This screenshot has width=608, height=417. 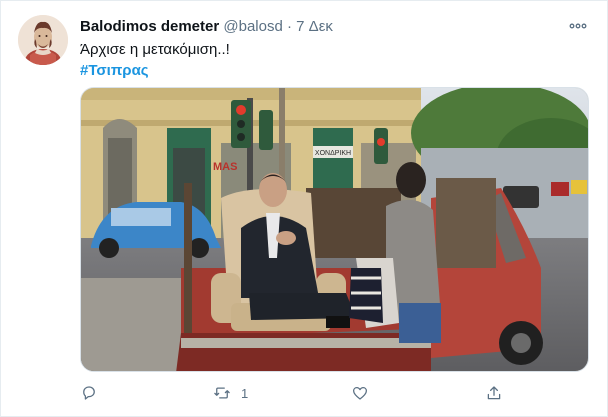 I want to click on avatar-portrait-image, so click(x=43, y=40).